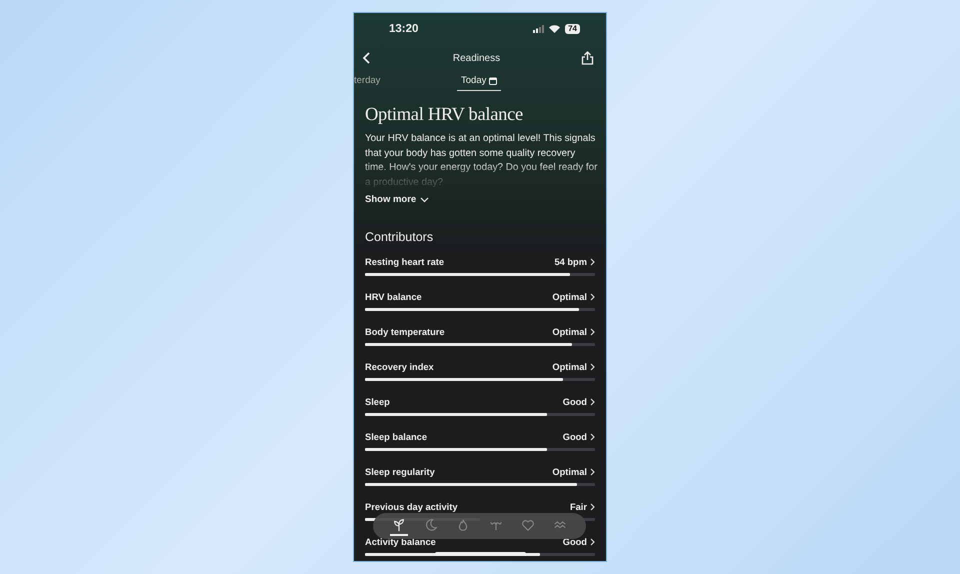  I want to click on summary-title: Optimal HRV balance, so click(444, 115).